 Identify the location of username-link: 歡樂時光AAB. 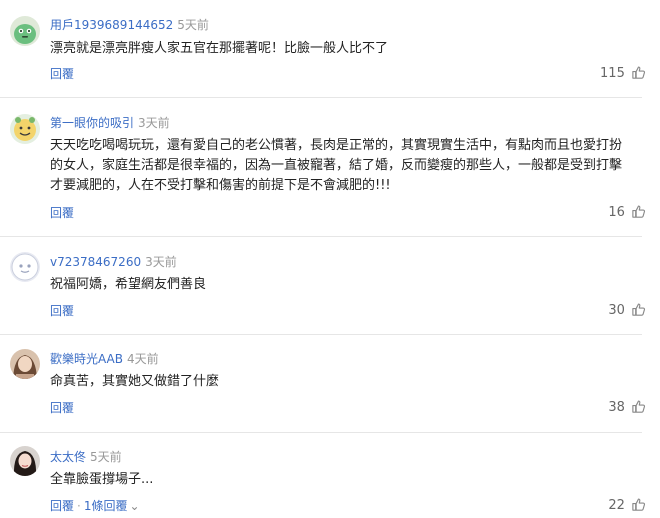
(86, 359).